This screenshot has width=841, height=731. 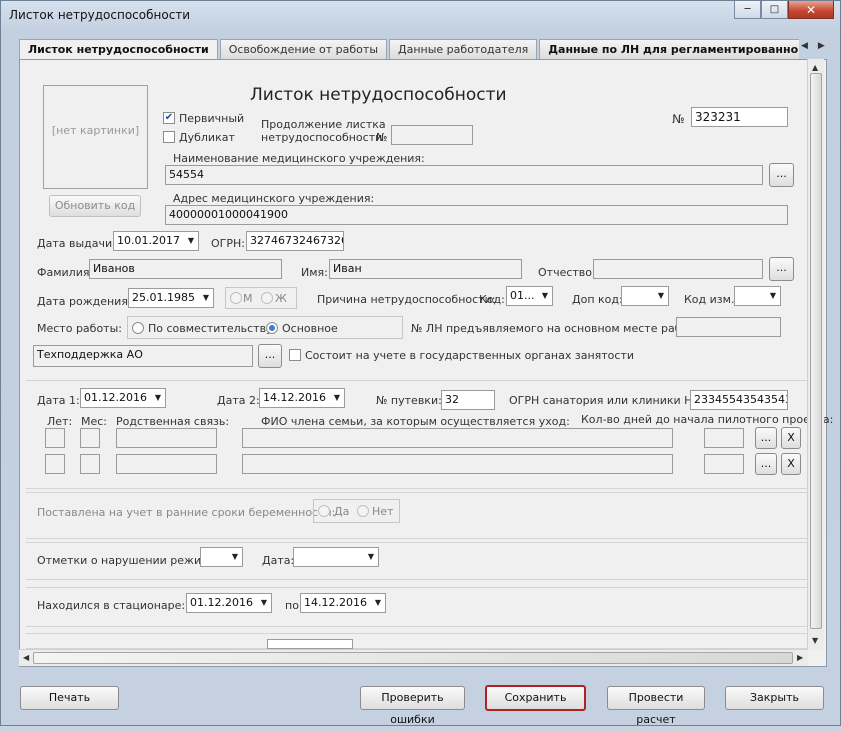 What do you see at coordinates (221, 557) in the screenshot?
I see `violation-select: ▼` at bounding box center [221, 557].